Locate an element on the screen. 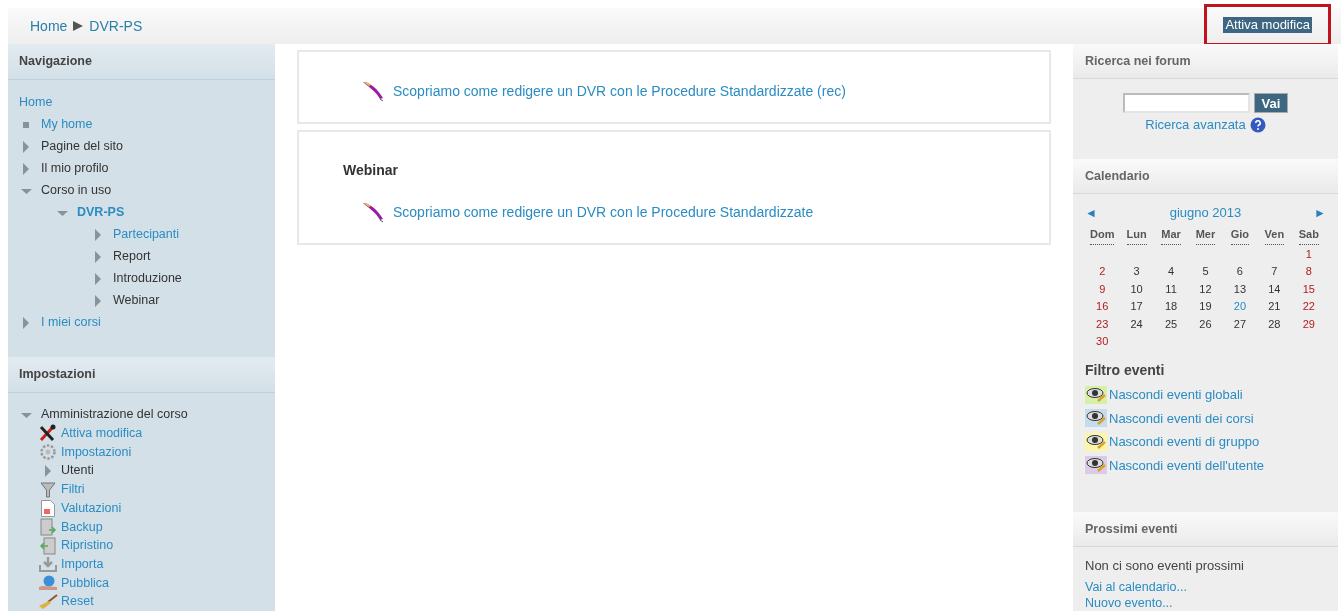 The image size is (1341, 611). globe-hand-icon is located at coordinates (48, 582).